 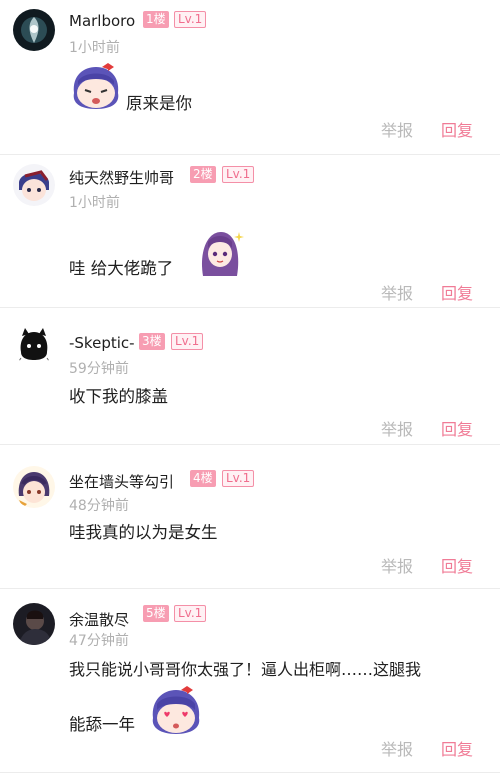 I want to click on anime-girl-sticker-icon, so click(x=96, y=86).